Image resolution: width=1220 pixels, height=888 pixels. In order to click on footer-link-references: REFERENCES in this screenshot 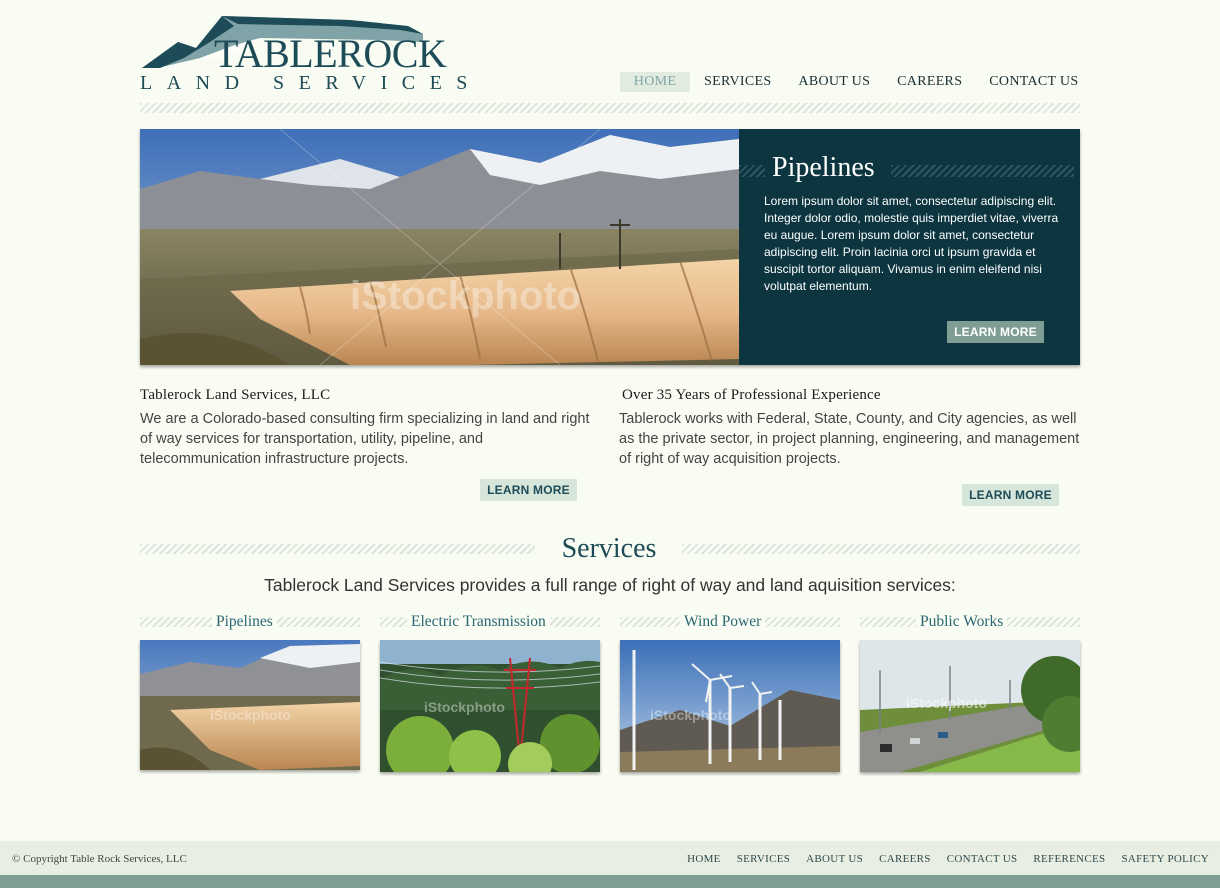, I will do `click(1069, 859)`.